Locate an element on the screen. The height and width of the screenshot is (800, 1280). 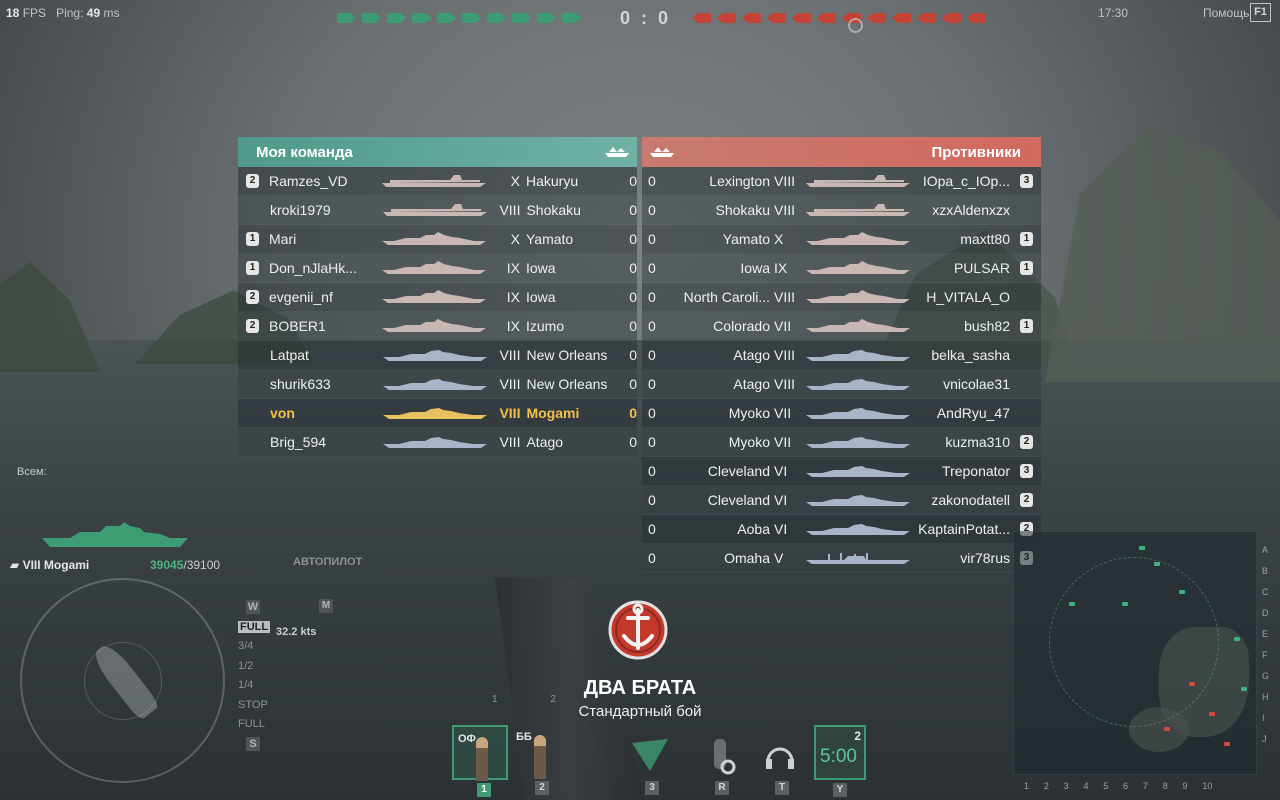
speed-level: 3/4 is located at coordinates (245, 646).